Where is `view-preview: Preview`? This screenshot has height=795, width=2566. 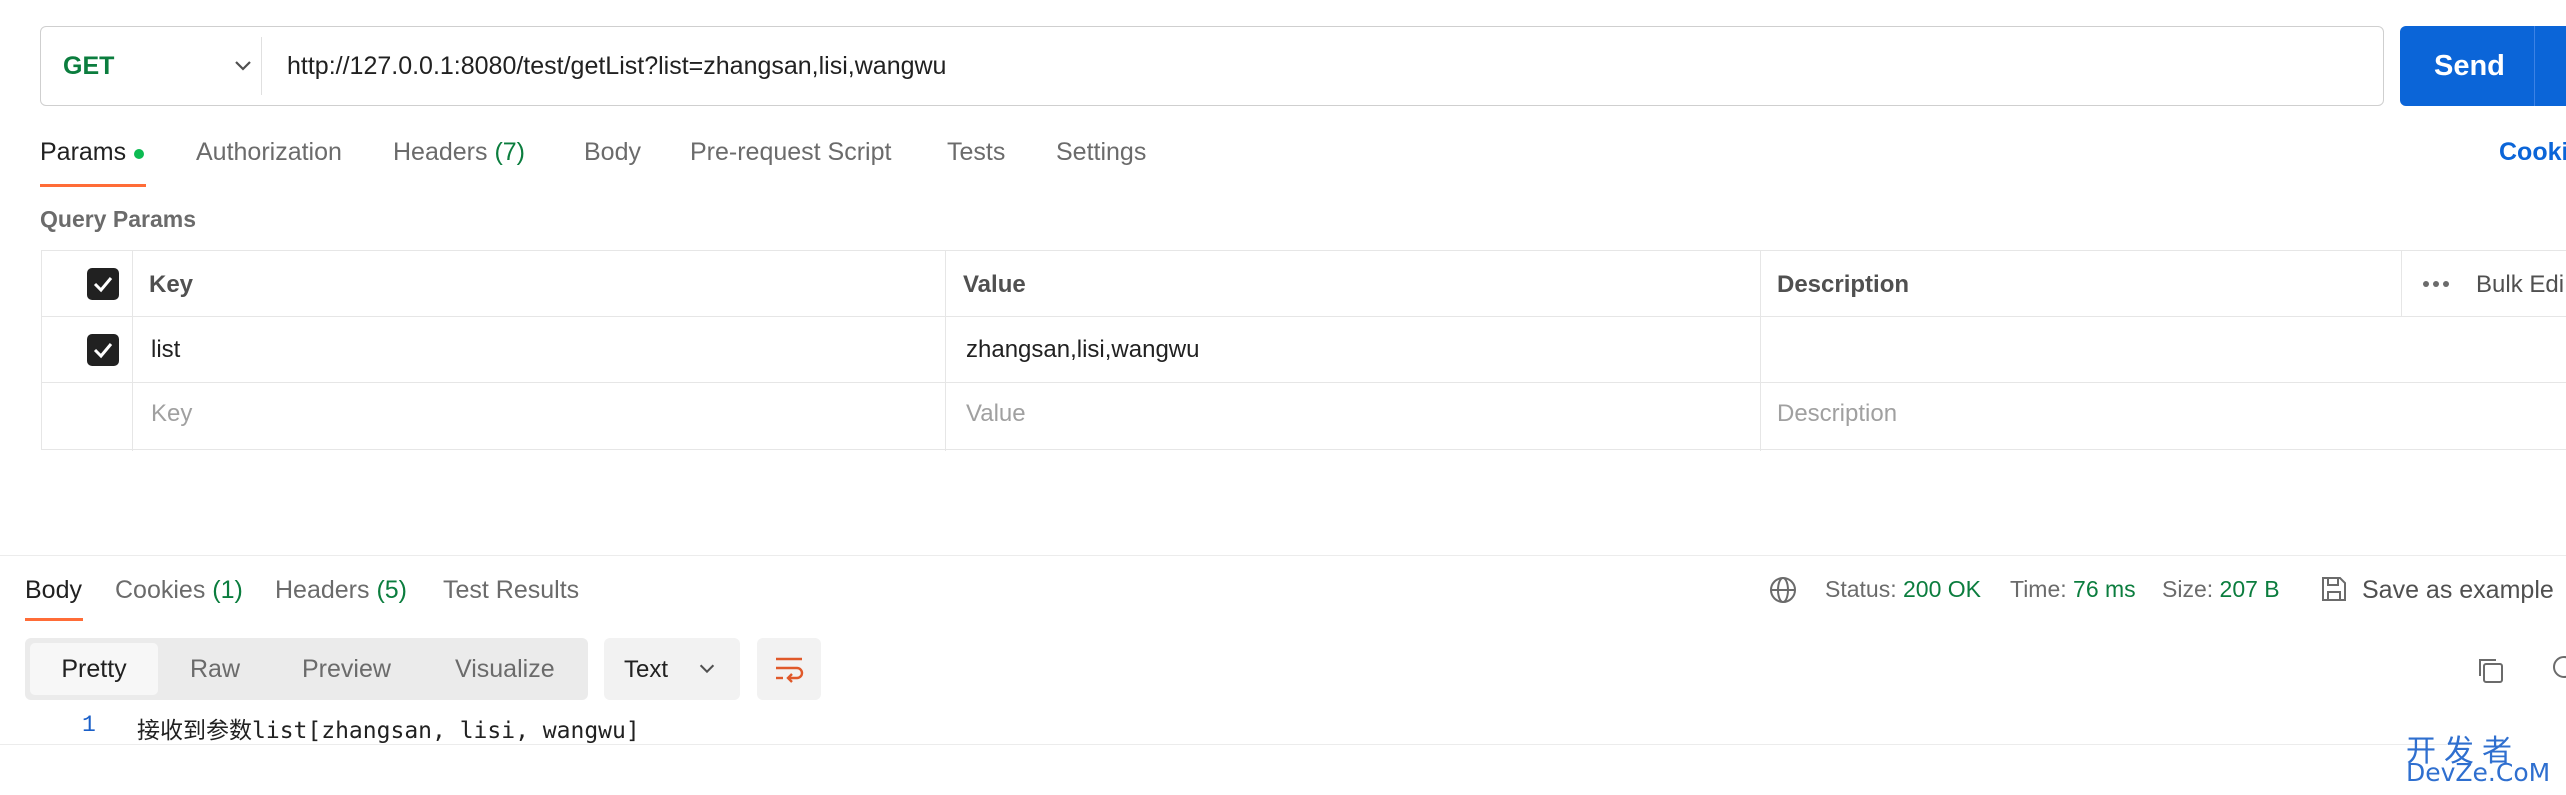
view-preview: Preview is located at coordinates (346, 669).